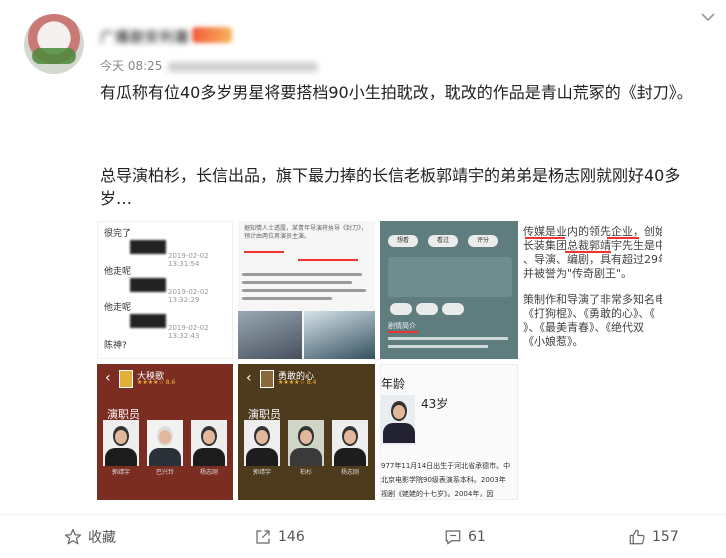 The image size is (726, 558). I want to click on comment-count: 61, so click(477, 537).